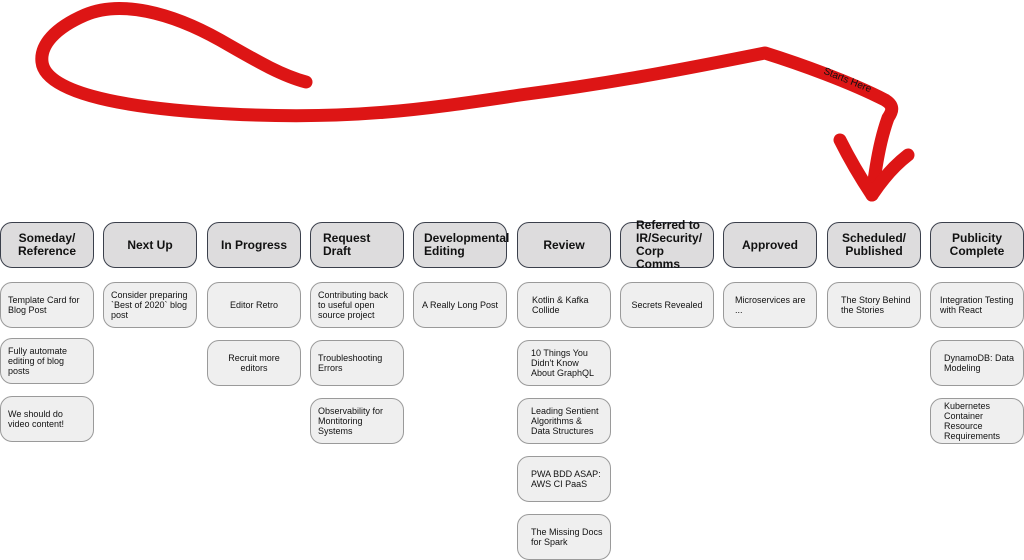 This screenshot has height=560, width=1024. I want to click on column-header: Request Draft, so click(357, 245).